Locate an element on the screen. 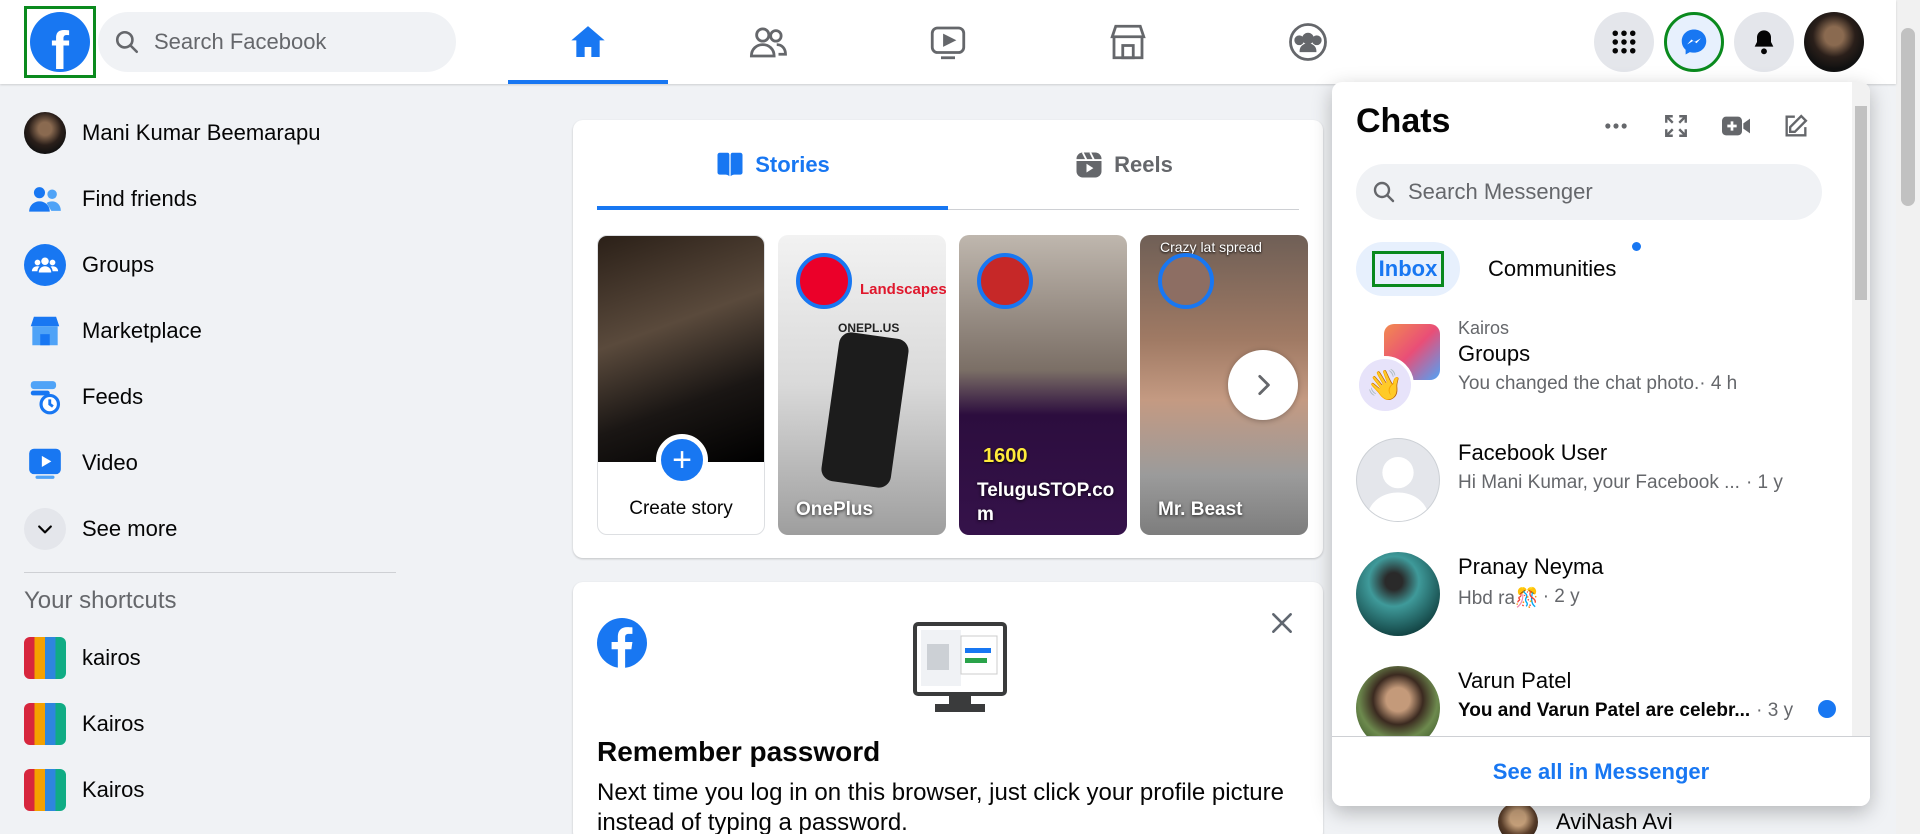  nav-groups is located at coordinates (1308, 42).